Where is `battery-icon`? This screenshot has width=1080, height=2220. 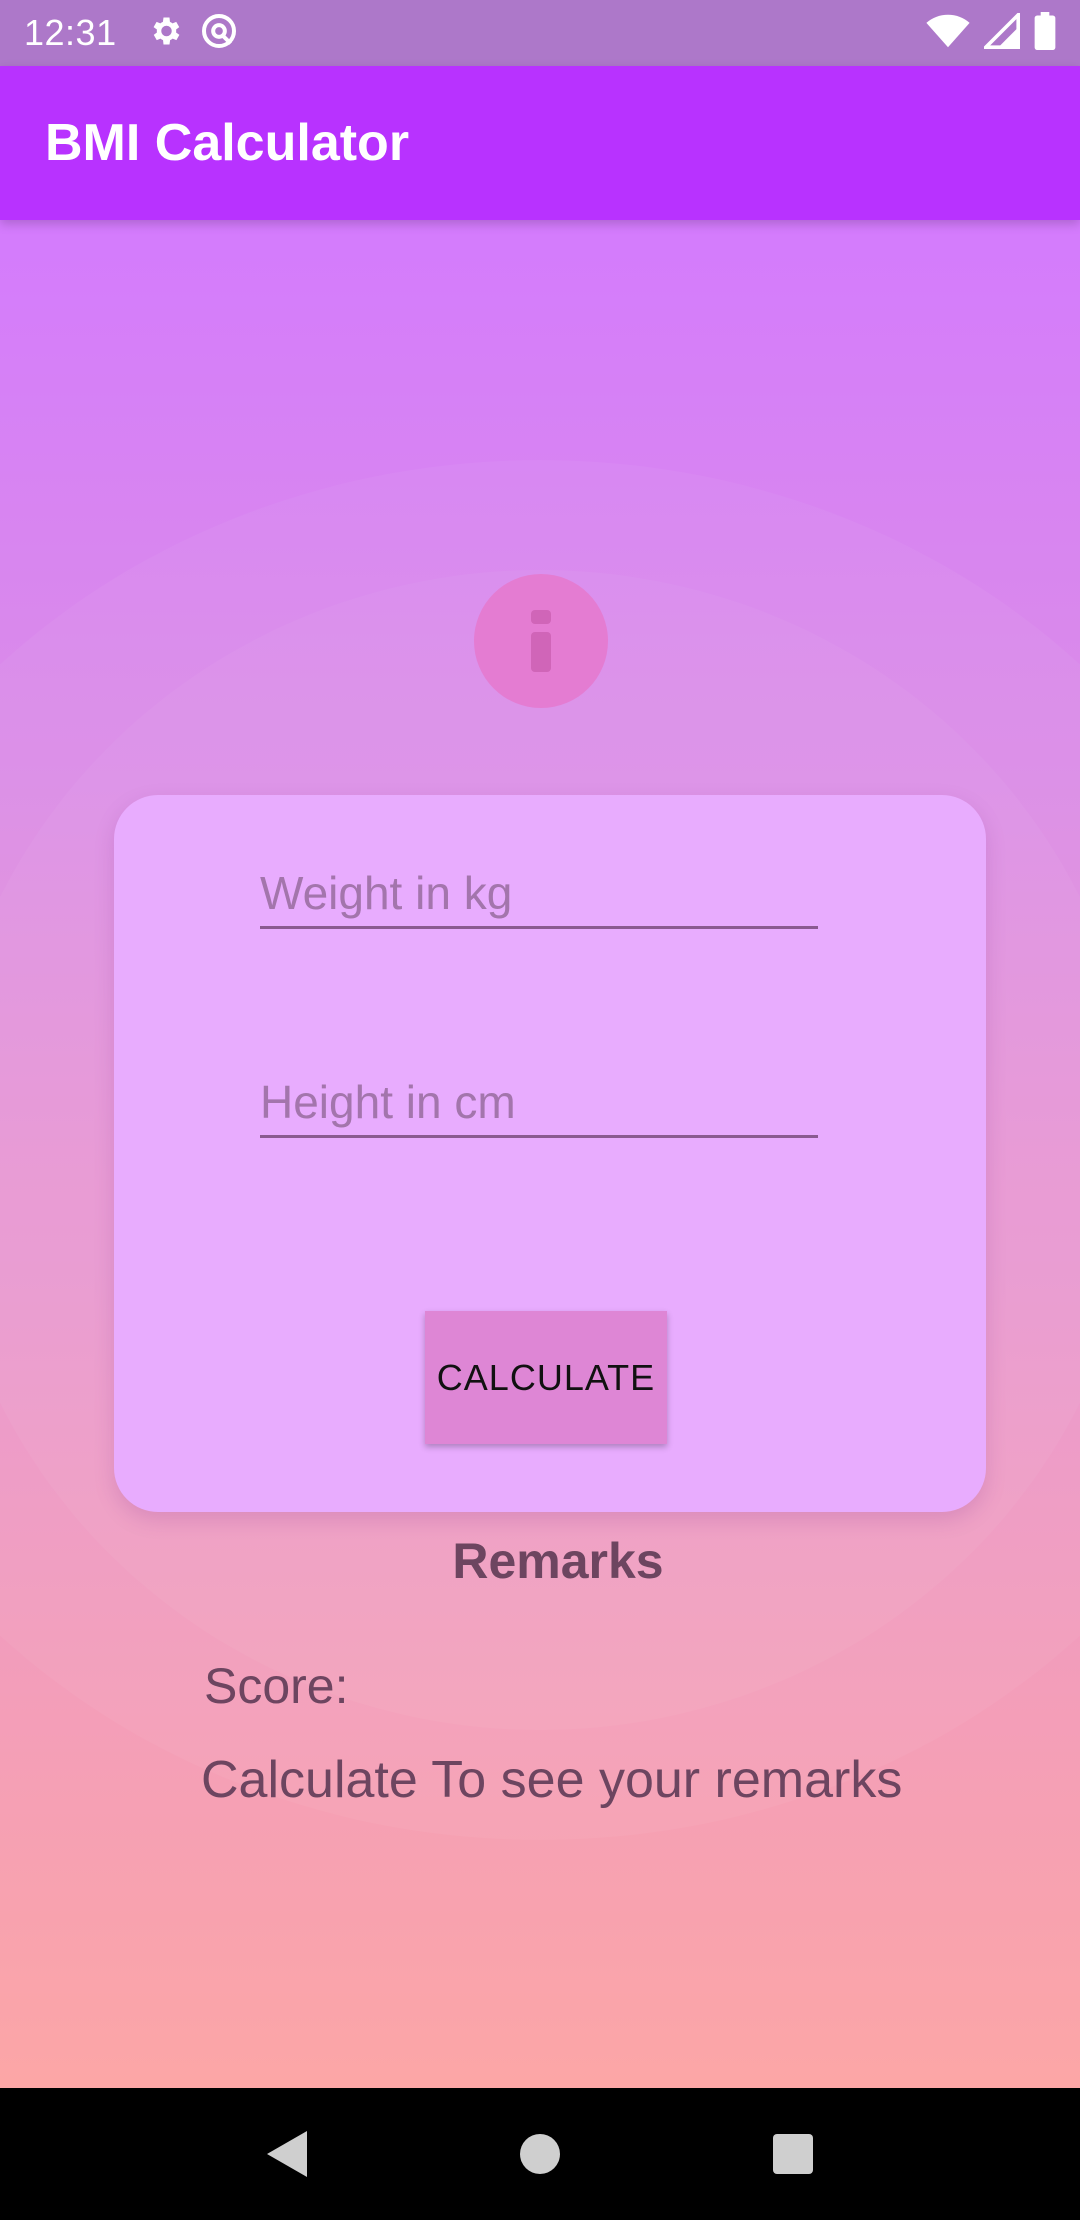
battery-icon is located at coordinates (1045, 33).